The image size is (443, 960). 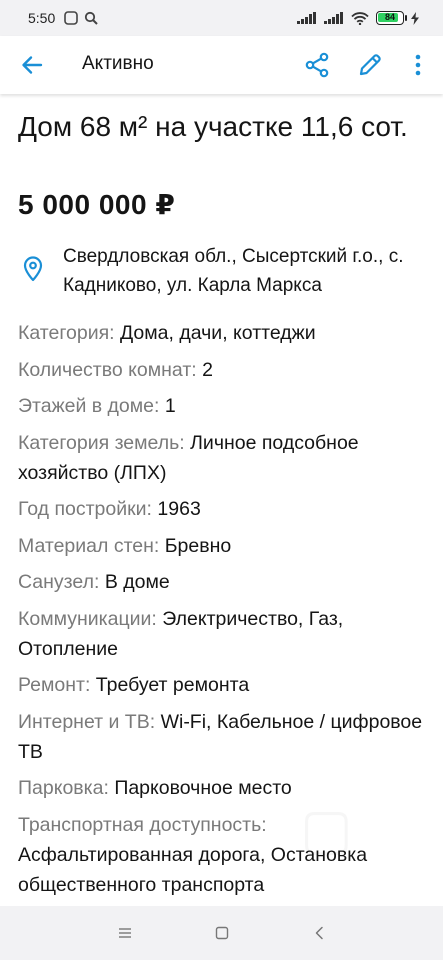 I want to click on nav-home-button, so click(x=222, y=933).